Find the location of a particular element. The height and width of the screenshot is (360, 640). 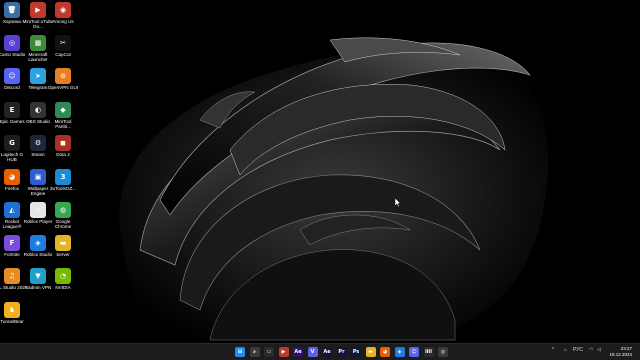

desktop-shortcut-label: Dota 2 is located at coordinates (63, 154).